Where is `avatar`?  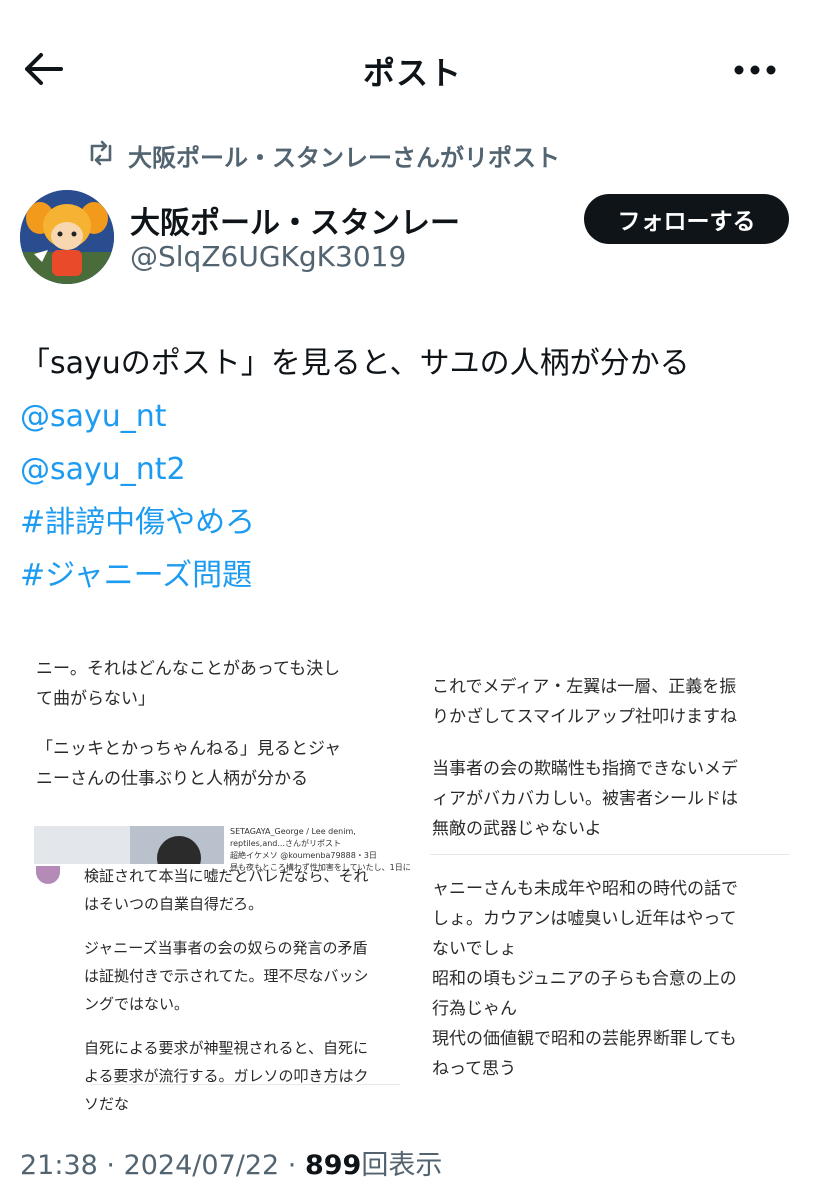 avatar is located at coordinates (67, 237).